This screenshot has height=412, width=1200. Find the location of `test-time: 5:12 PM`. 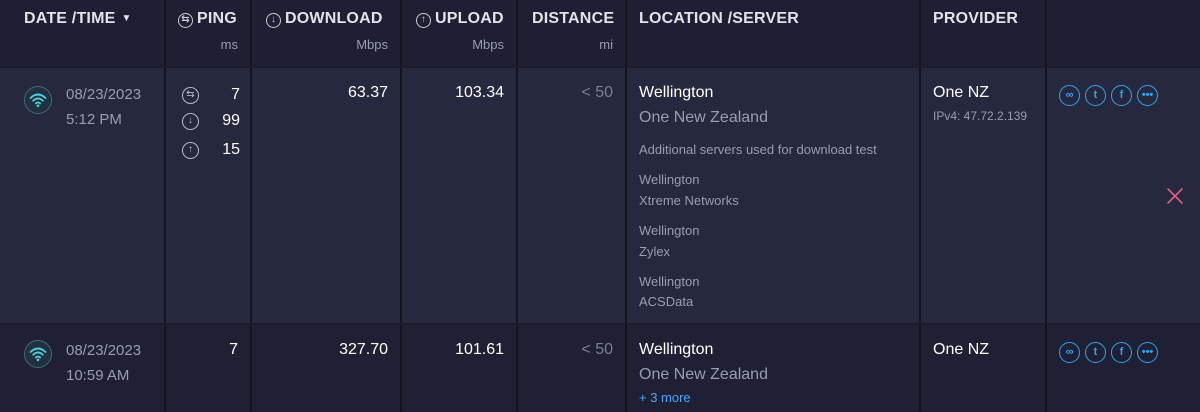

test-time: 5:12 PM is located at coordinates (94, 119).